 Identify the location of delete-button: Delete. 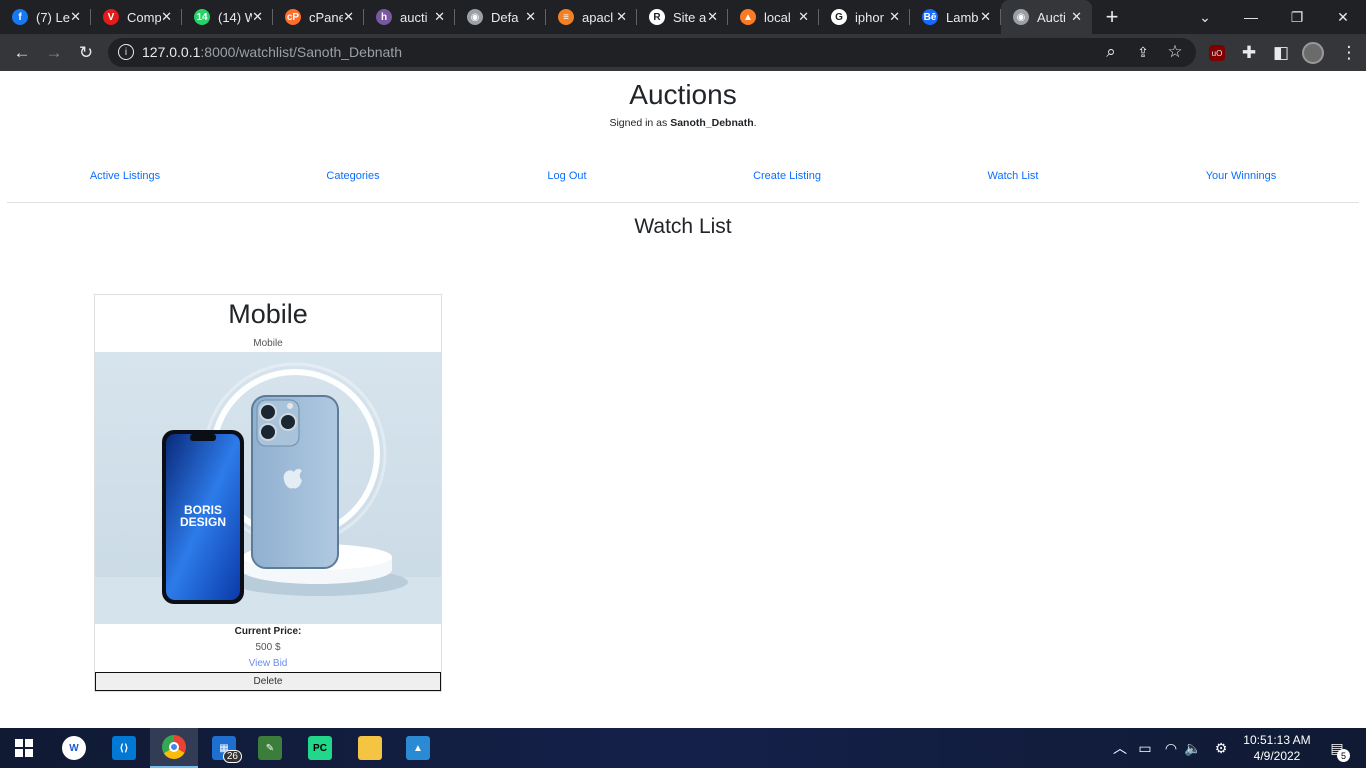
(268, 681).